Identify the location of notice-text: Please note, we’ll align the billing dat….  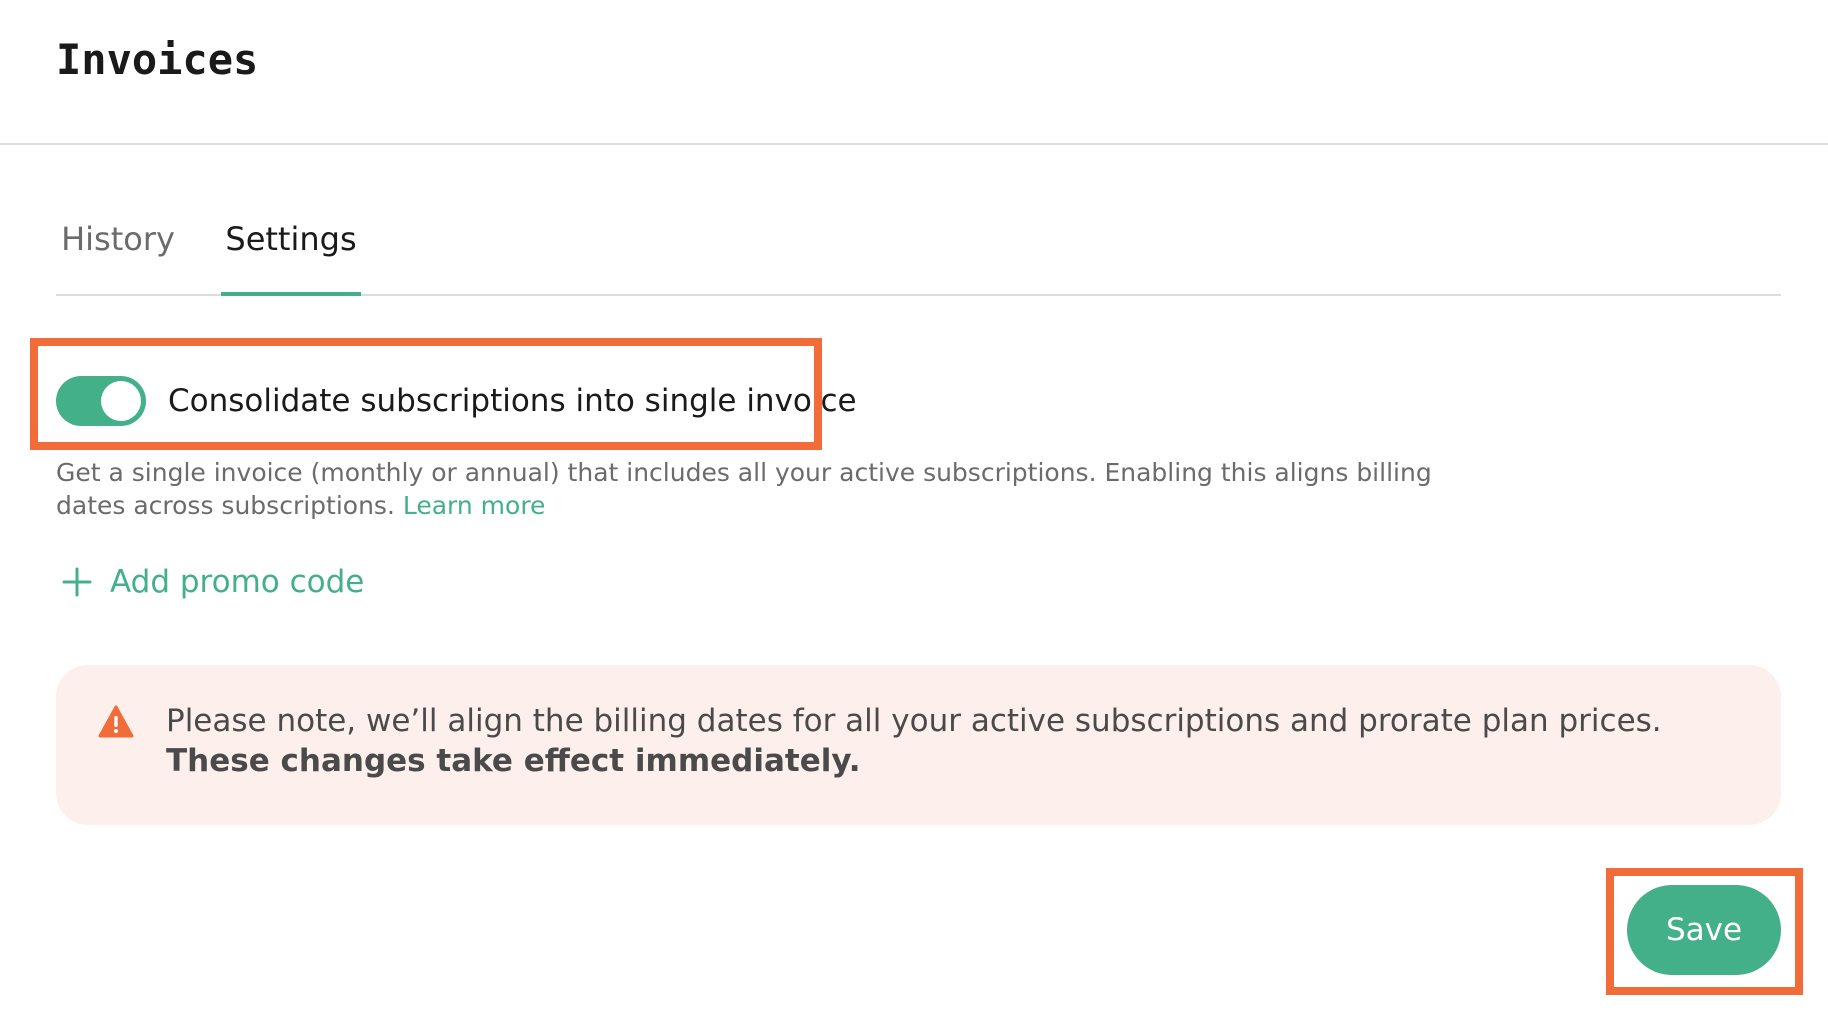
(946, 741).